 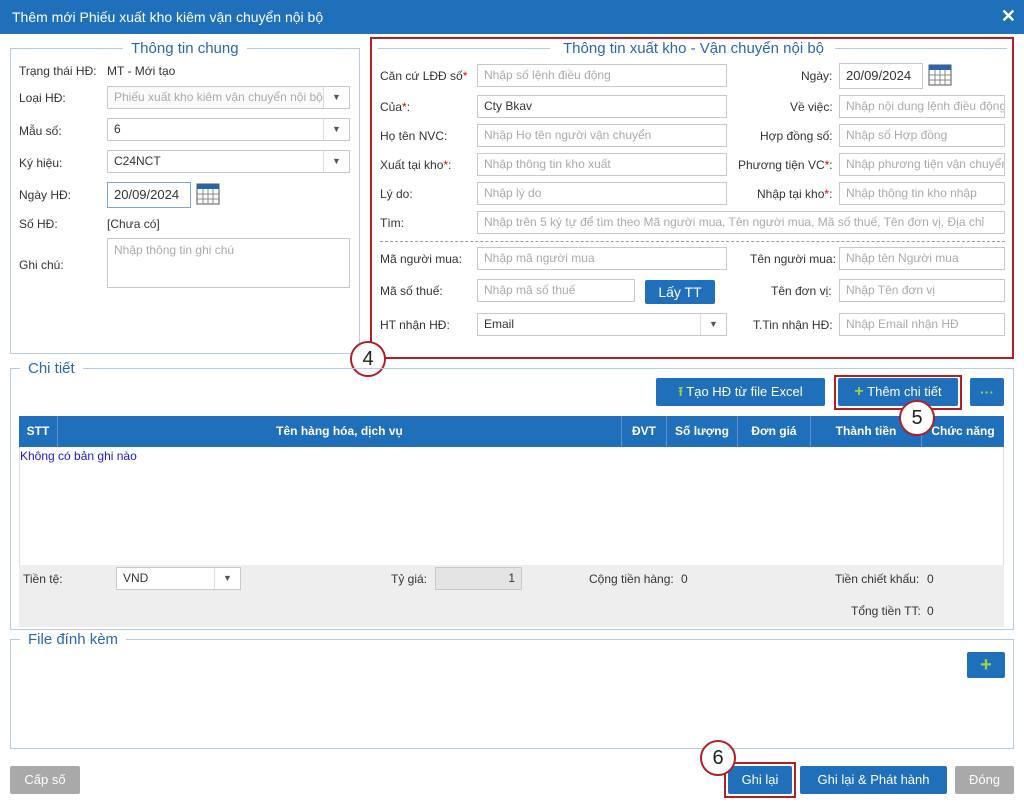 I want to click on vehicle-input: Nhập phương tiện vận chuyển, so click(x=922, y=164).